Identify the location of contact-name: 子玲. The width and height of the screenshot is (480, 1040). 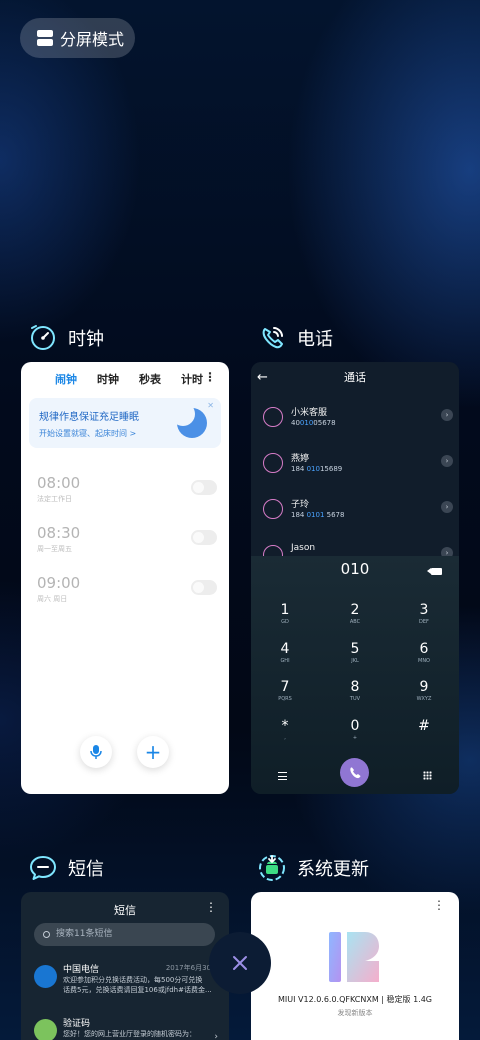
(300, 505).